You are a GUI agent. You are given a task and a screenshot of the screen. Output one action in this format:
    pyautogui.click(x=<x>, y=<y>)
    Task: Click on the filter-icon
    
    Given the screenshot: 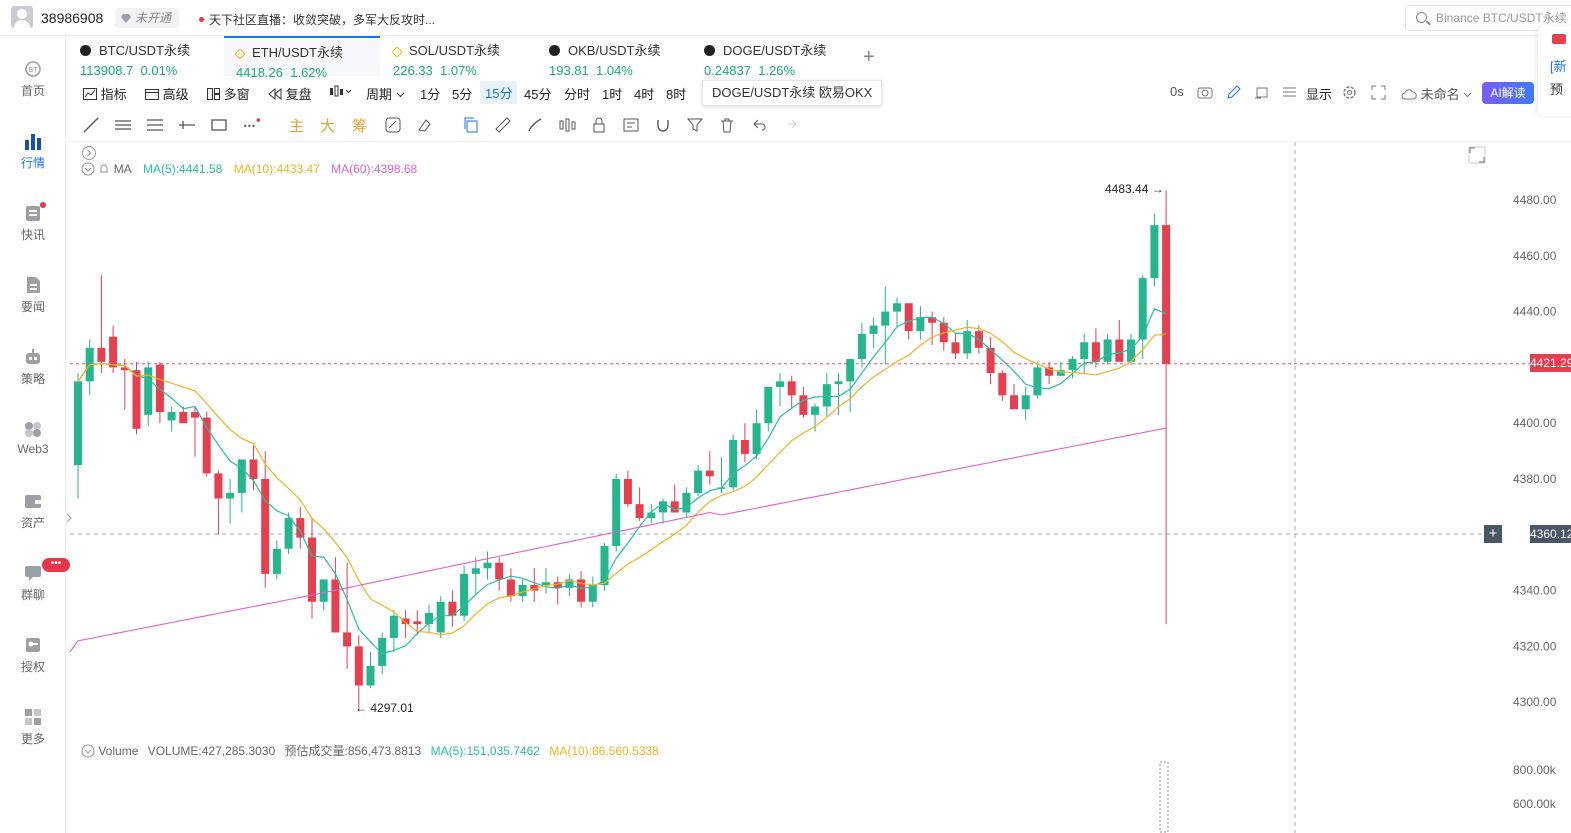 What is the action you would take?
    pyautogui.click(x=695, y=125)
    